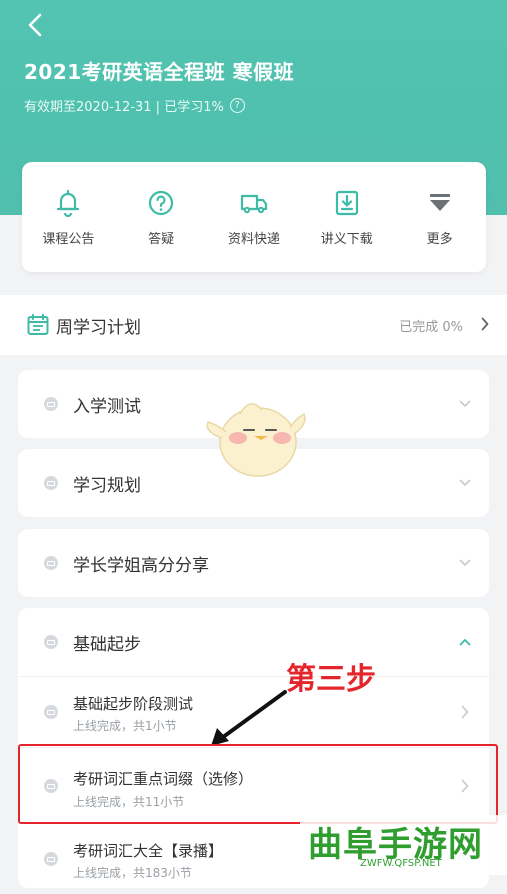  Describe the element at coordinates (253, 239) in the screenshot. I see `tool-label: 资料快递` at that location.